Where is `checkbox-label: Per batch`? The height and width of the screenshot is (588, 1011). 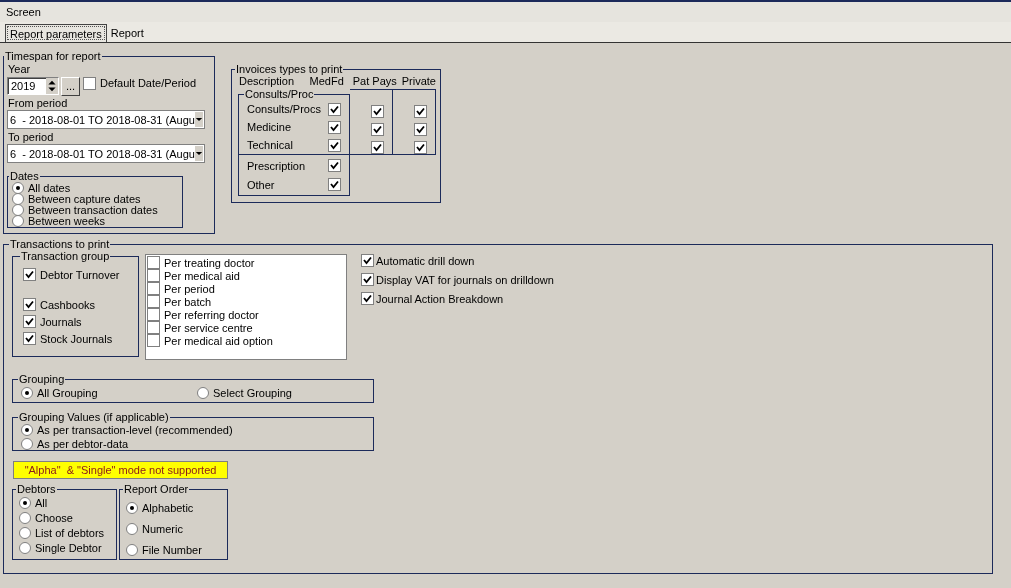 checkbox-label: Per batch is located at coordinates (188, 301).